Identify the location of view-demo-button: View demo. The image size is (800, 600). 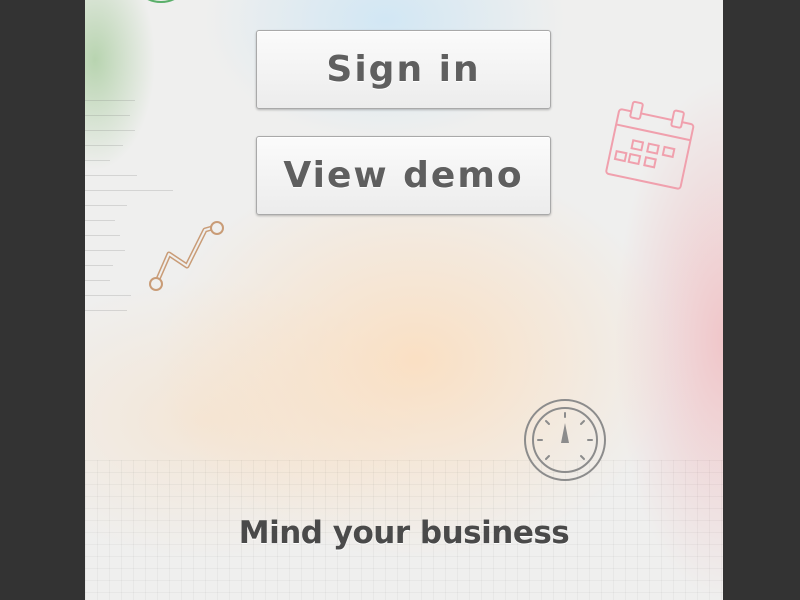
(403, 175).